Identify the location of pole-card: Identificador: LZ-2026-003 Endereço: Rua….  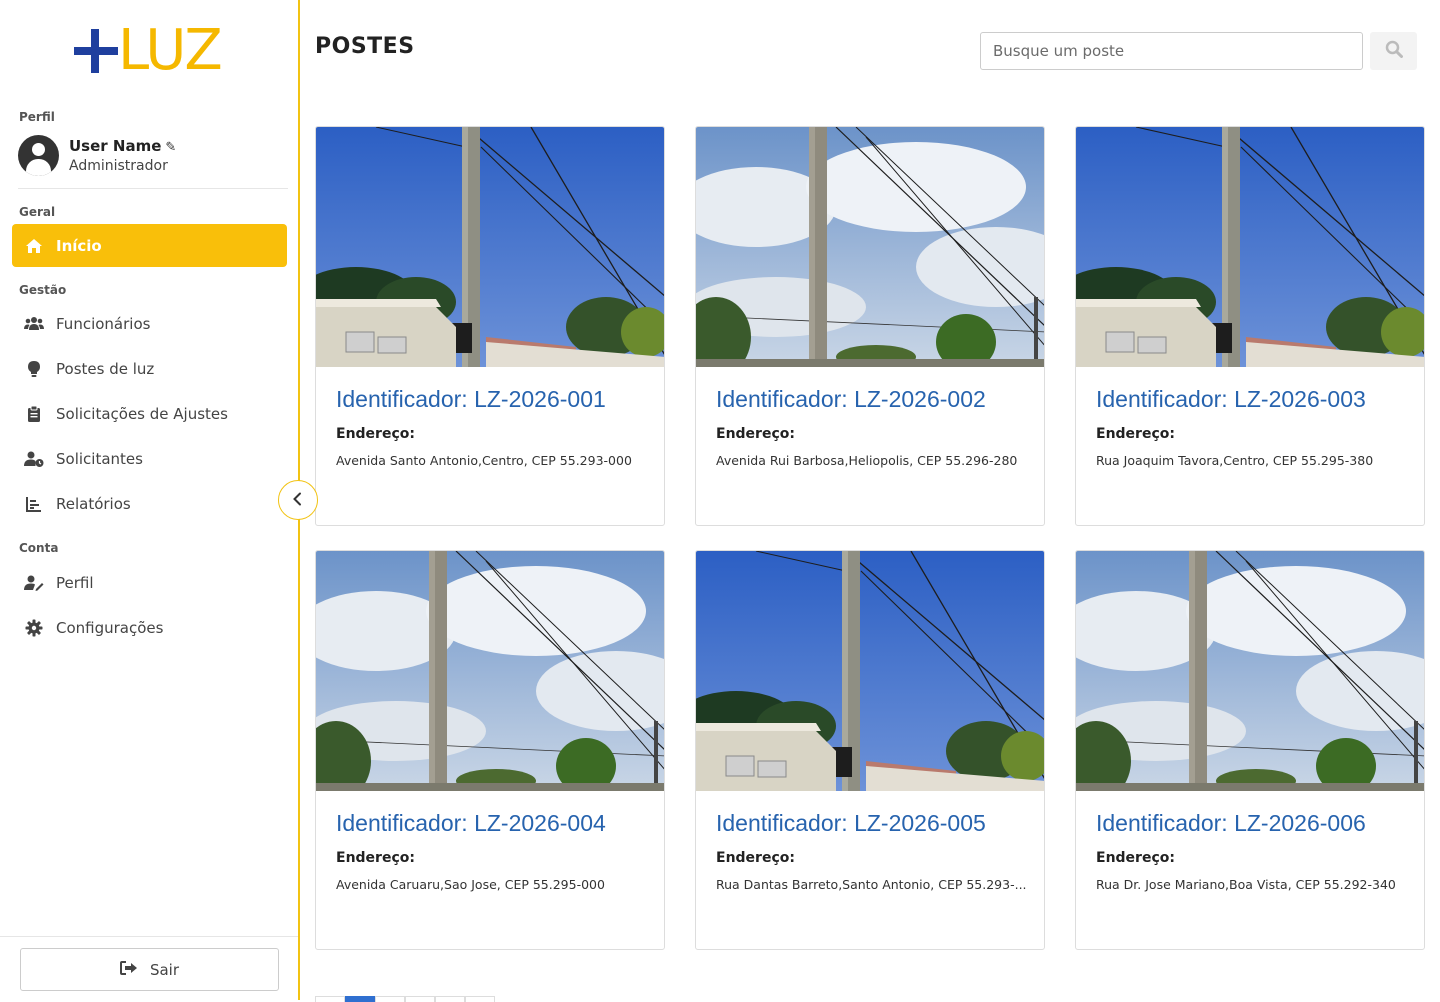
(1250, 326).